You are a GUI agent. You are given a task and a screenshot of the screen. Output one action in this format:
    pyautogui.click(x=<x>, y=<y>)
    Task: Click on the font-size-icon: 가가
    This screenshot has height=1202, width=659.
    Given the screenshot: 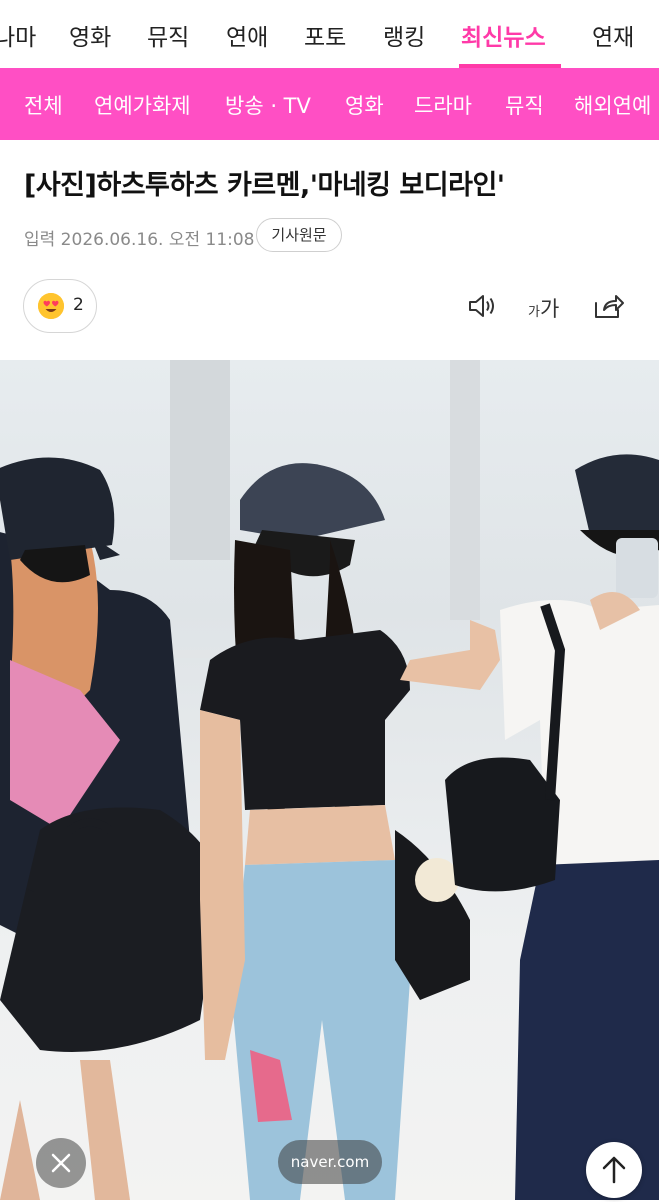 What is the action you would take?
    pyautogui.click(x=543, y=308)
    